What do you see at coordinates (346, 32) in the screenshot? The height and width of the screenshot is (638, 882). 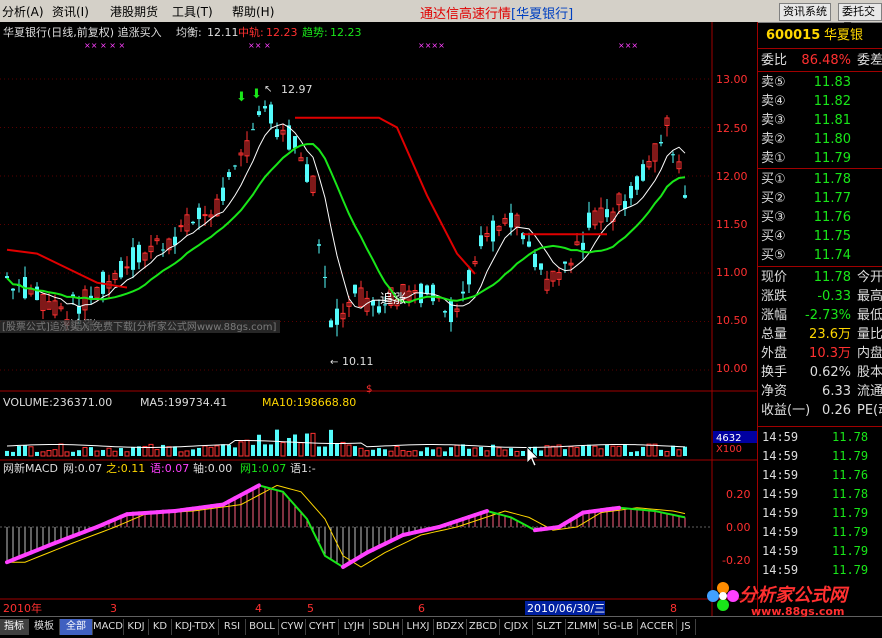 I see `trend-value: 12.23` at bounding box center [346, 32].